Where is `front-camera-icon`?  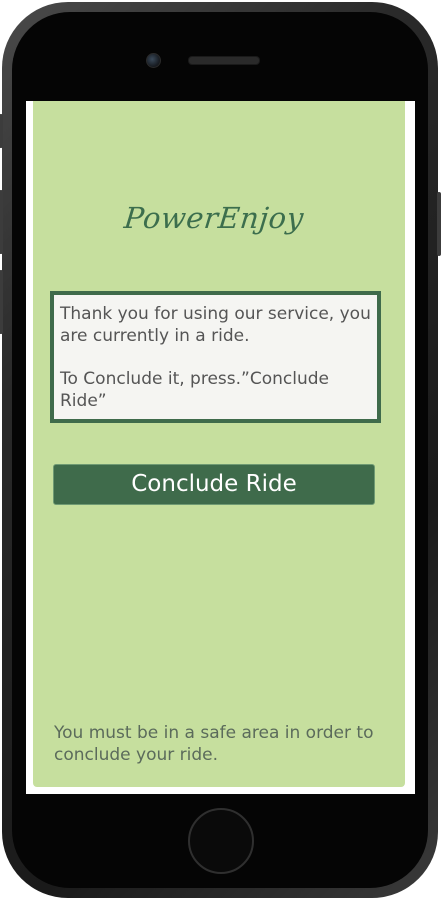
front-camera-icon is located at coordinates (153, 60).